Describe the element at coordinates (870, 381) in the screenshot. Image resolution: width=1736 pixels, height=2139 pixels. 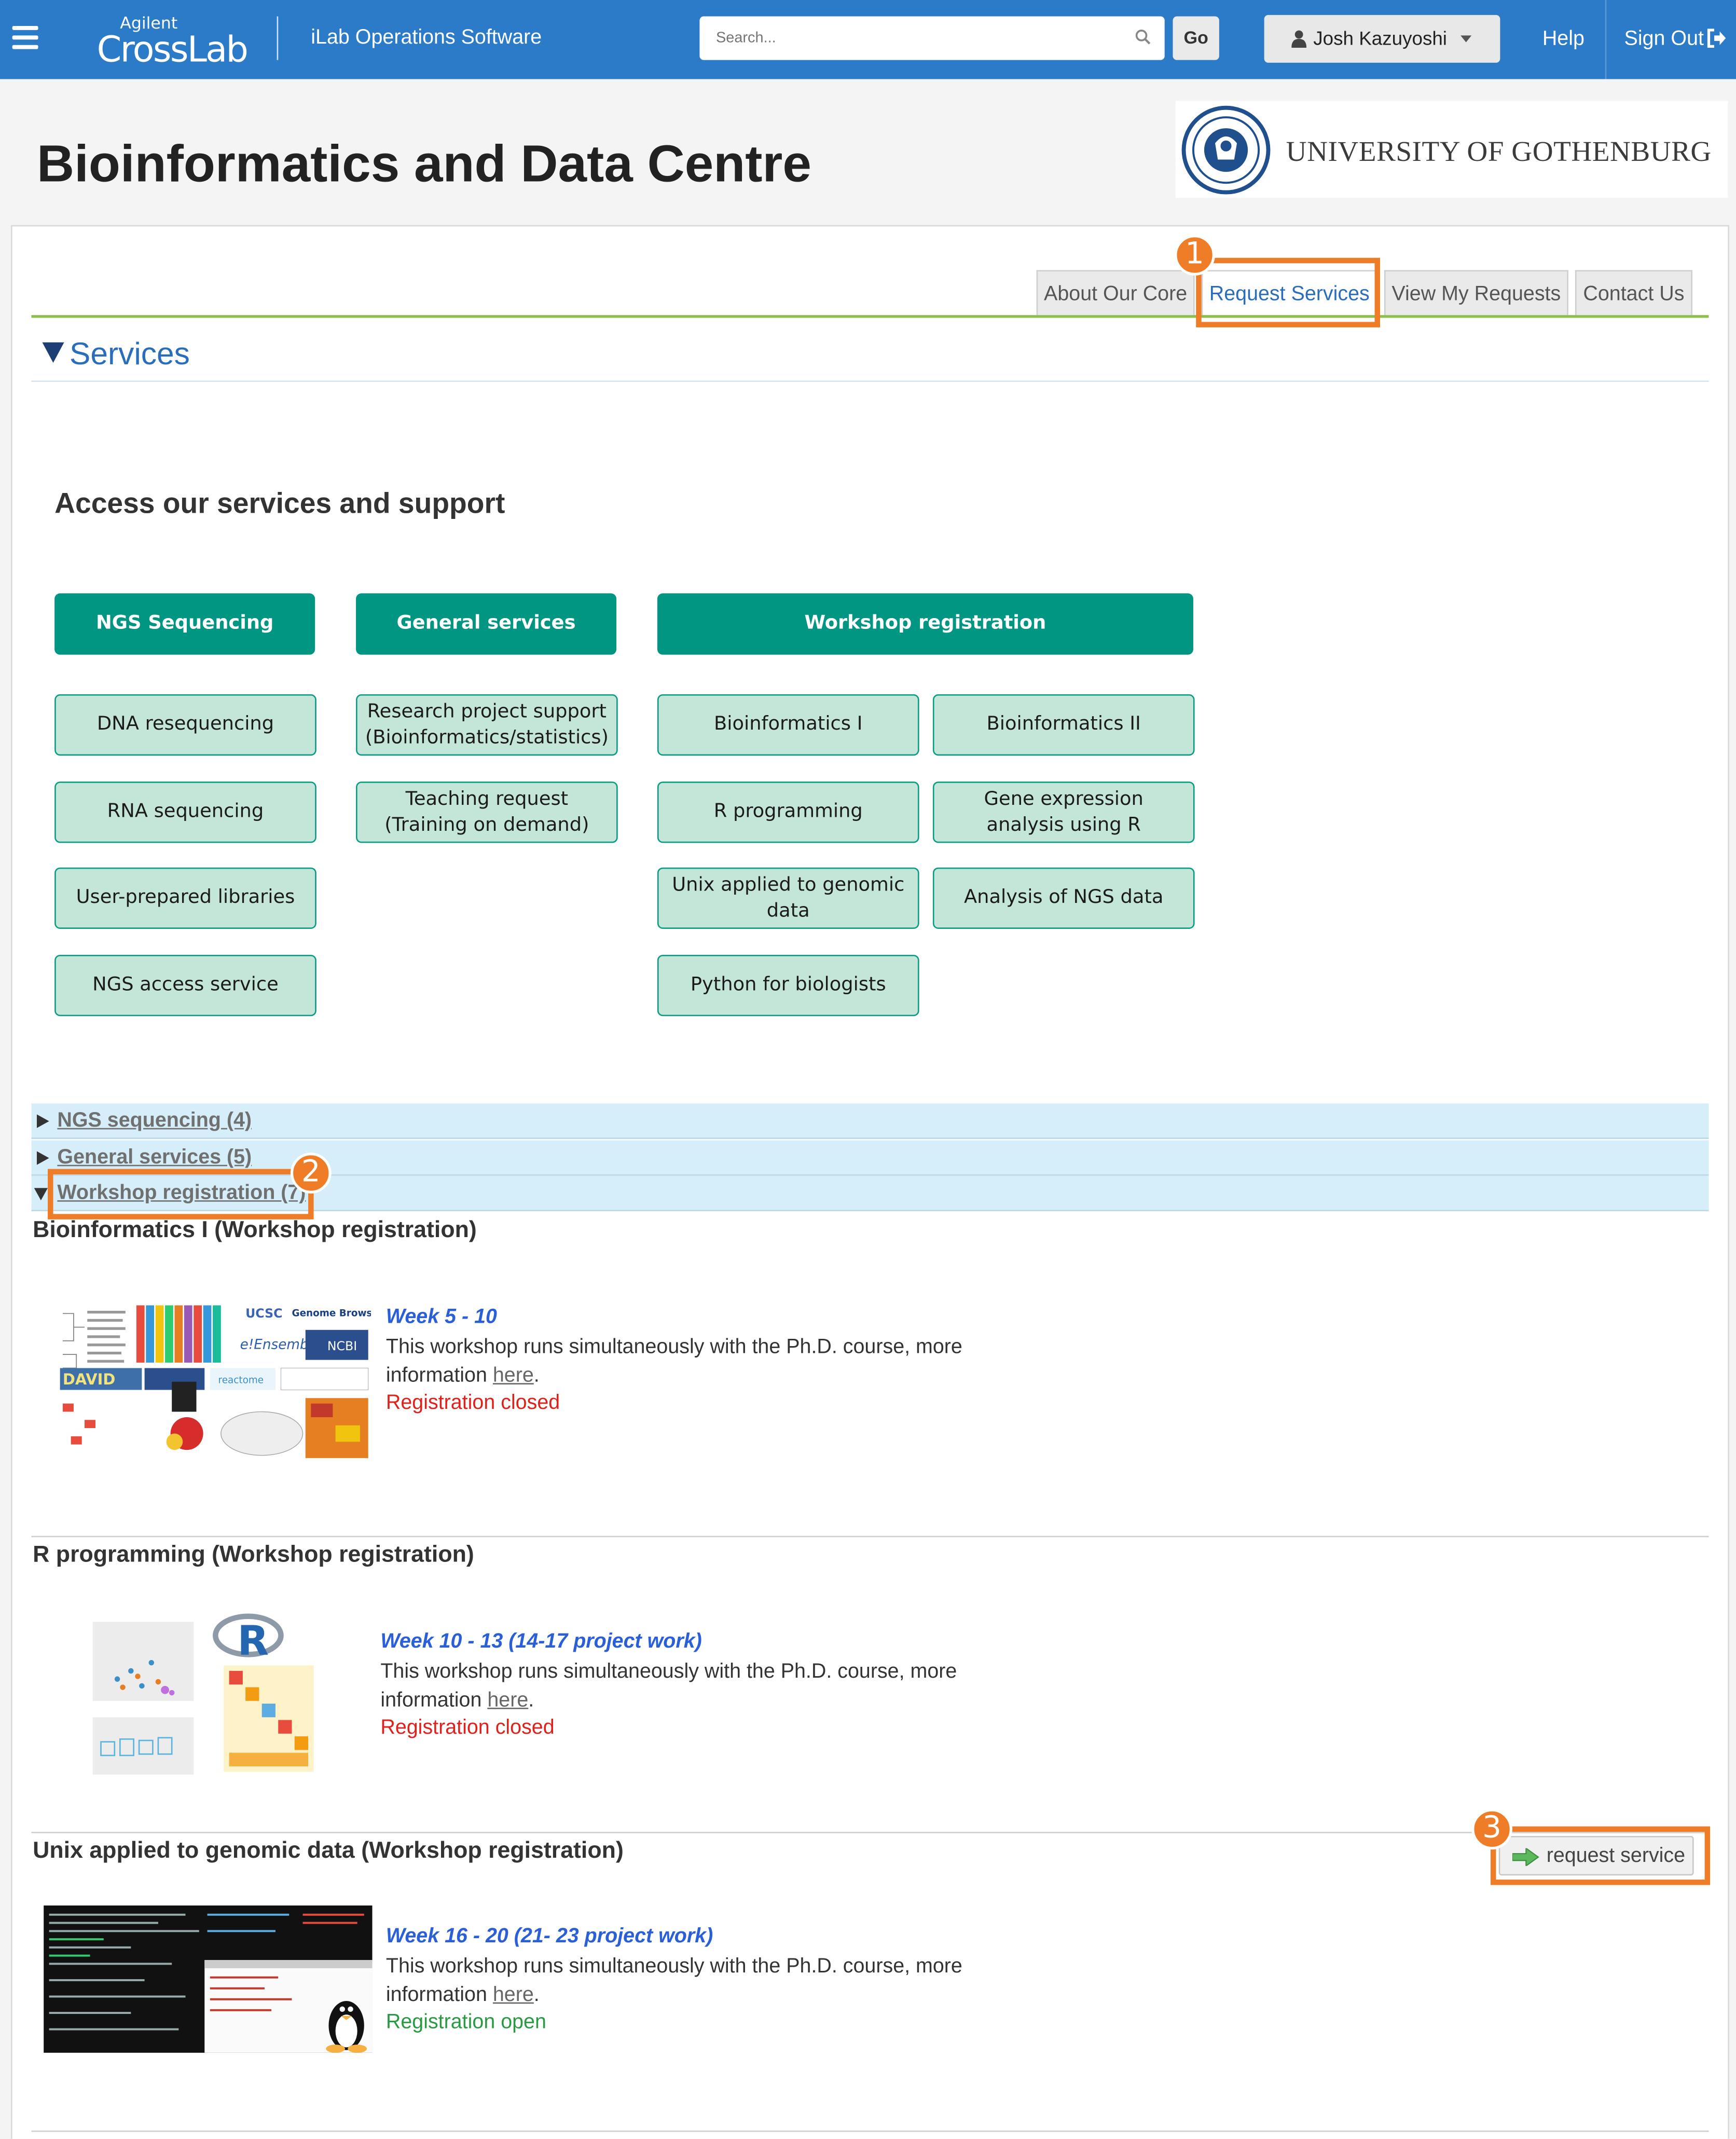
I see `services-divider` at that location.